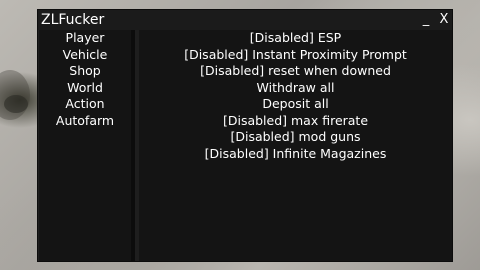  What do you see at coordinates (85, 88) in the screenshot?
I see `sidebar-item-world: World` at bounding box center [85, 88].